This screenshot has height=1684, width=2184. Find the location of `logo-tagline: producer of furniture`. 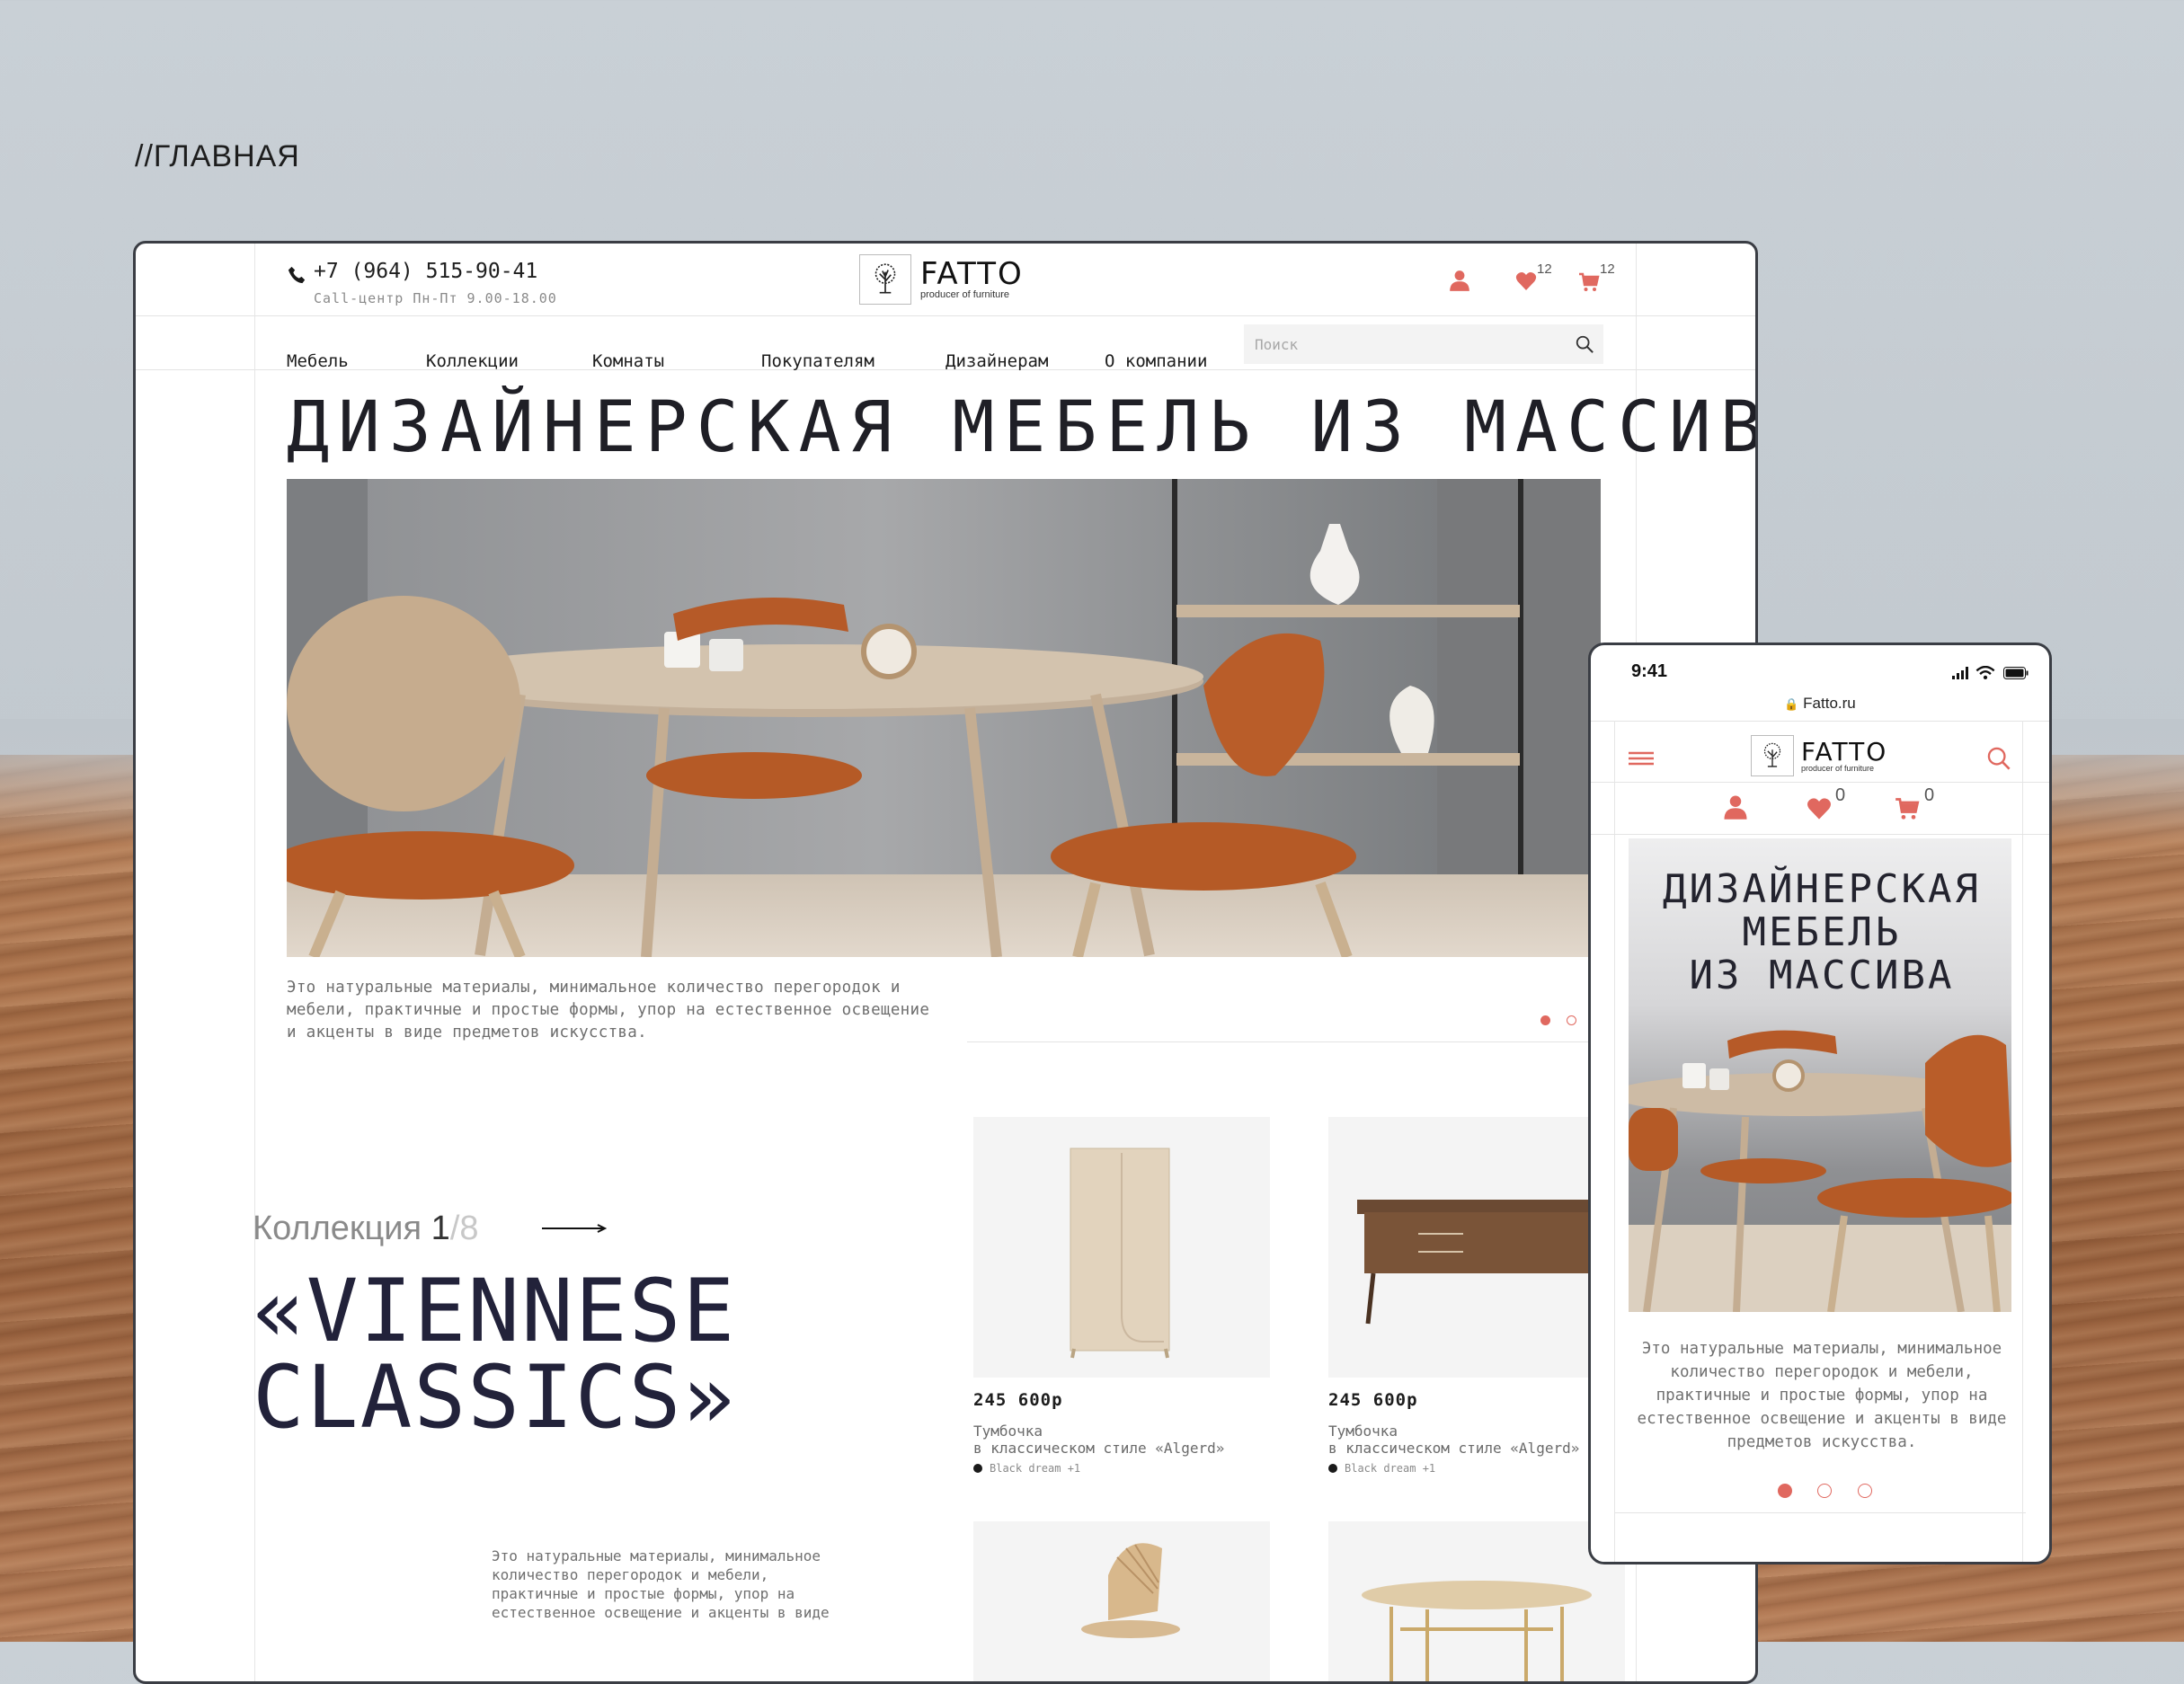

logo-tagline: producer of furniture is located at coordinates (965, 294).